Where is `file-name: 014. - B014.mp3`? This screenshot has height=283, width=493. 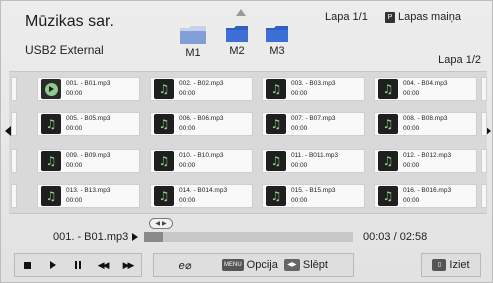 file-name: 014. - B014.mp3 is located at coordinates (203, 190).